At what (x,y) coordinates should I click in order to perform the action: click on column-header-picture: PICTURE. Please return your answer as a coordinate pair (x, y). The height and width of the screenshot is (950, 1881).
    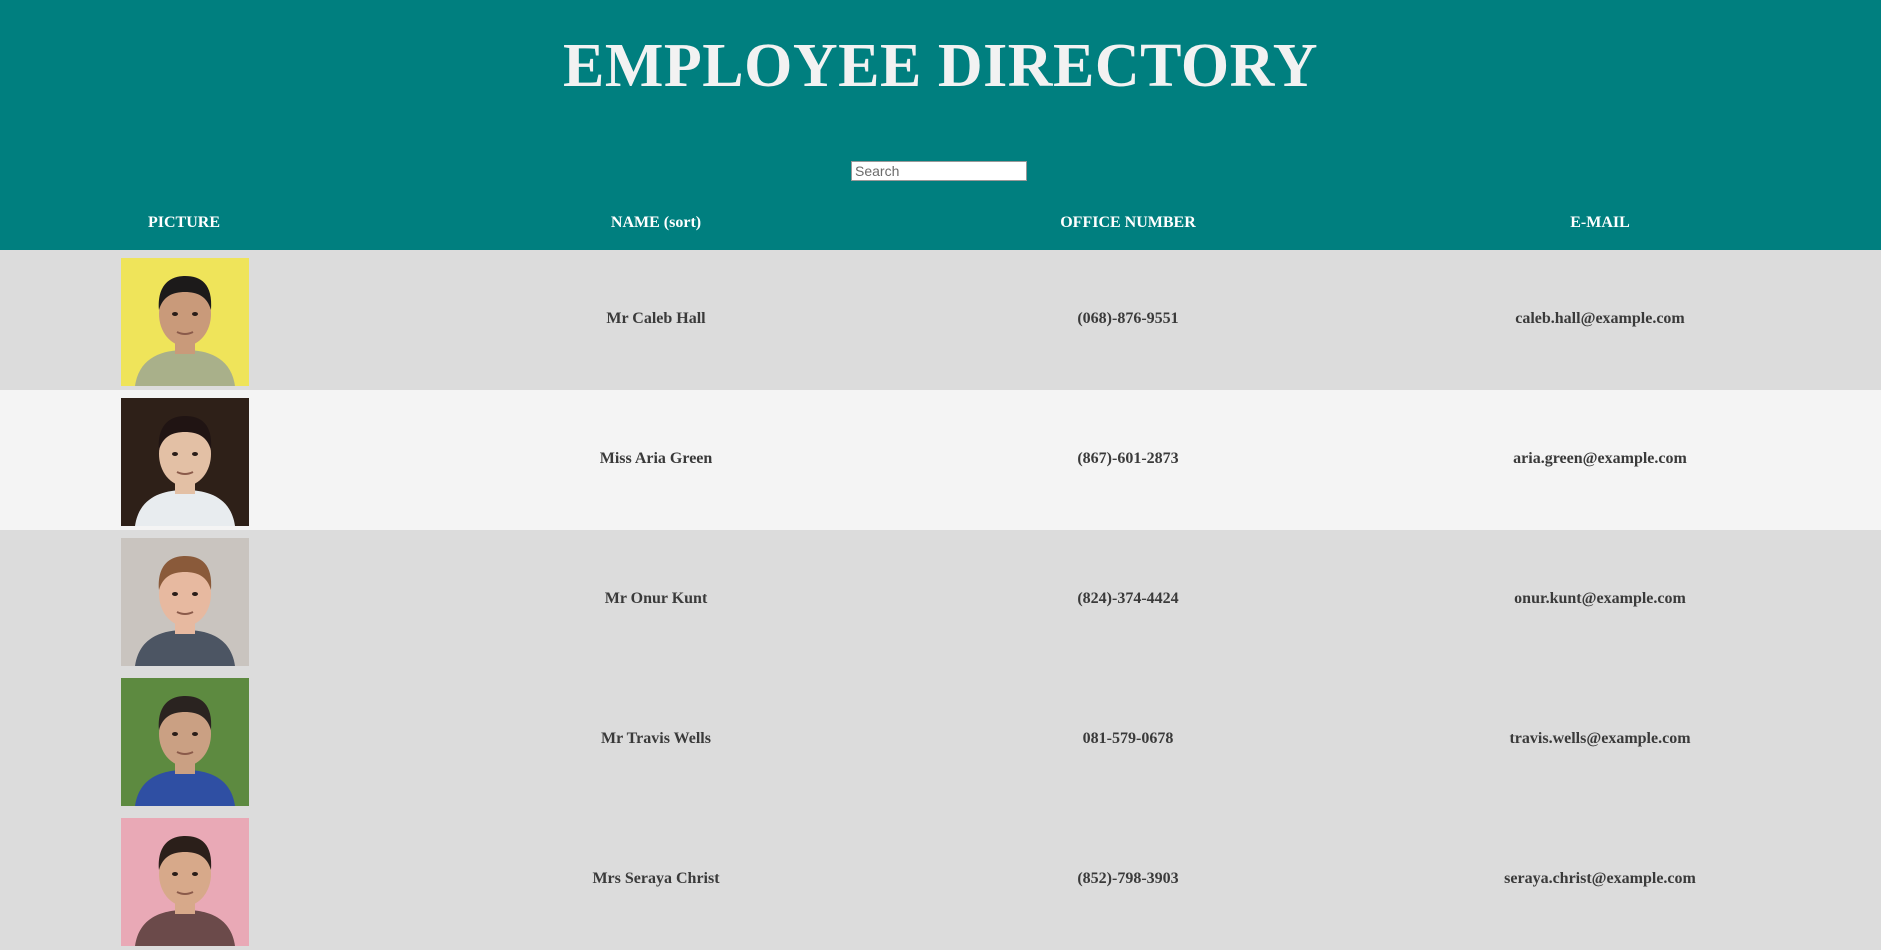
    Looking at the image, I should click on (184, 222).